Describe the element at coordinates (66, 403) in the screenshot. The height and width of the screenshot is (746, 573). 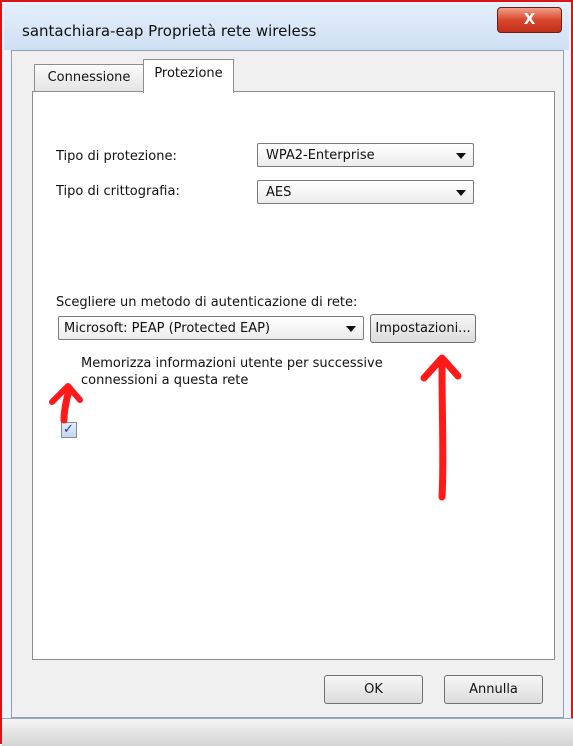
I see `annotation-arrow-checkbox-icon` at that location.